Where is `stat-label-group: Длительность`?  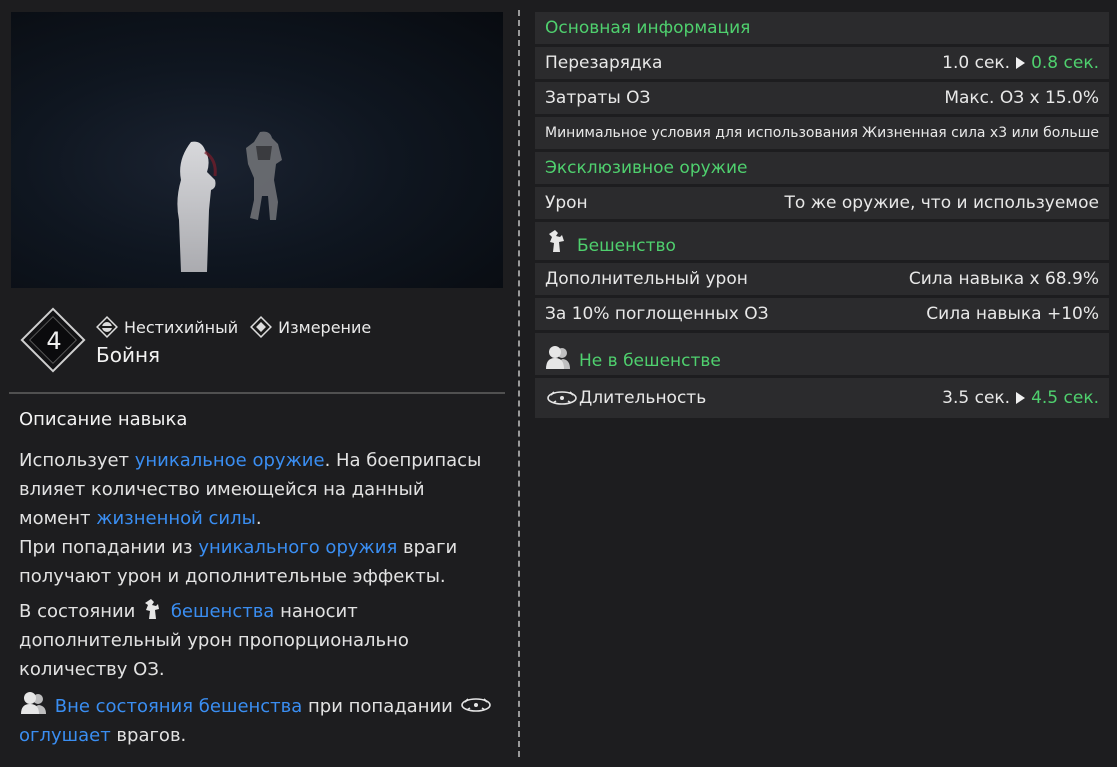
stat-label-group: Длительность is located at coordinates (625, 398).